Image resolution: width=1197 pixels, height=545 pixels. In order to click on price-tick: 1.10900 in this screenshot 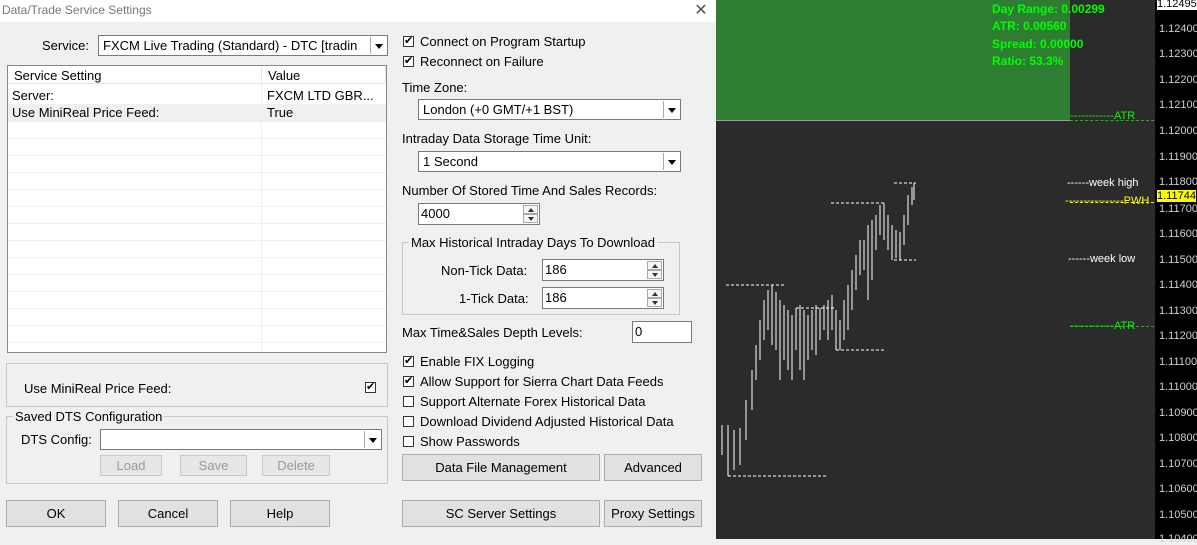, I will do `click(1178, 413)`.